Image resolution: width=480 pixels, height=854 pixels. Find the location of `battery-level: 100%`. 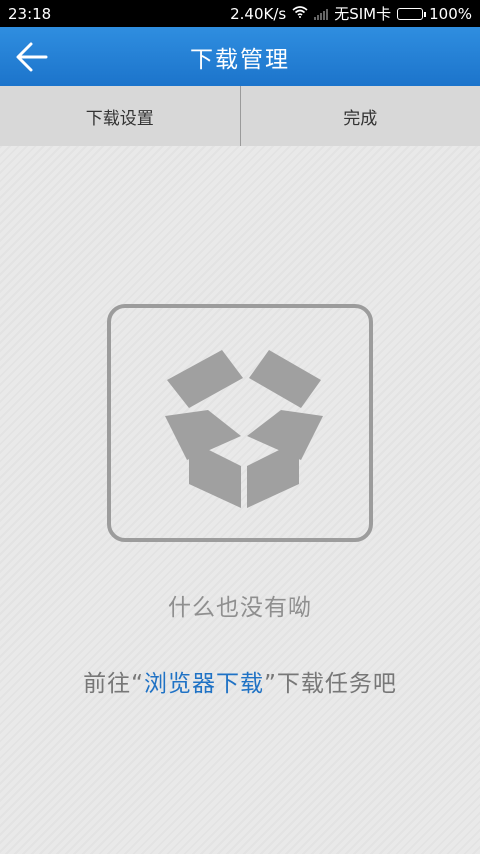

battery-level: 100% is located at coordinates (450, 13).